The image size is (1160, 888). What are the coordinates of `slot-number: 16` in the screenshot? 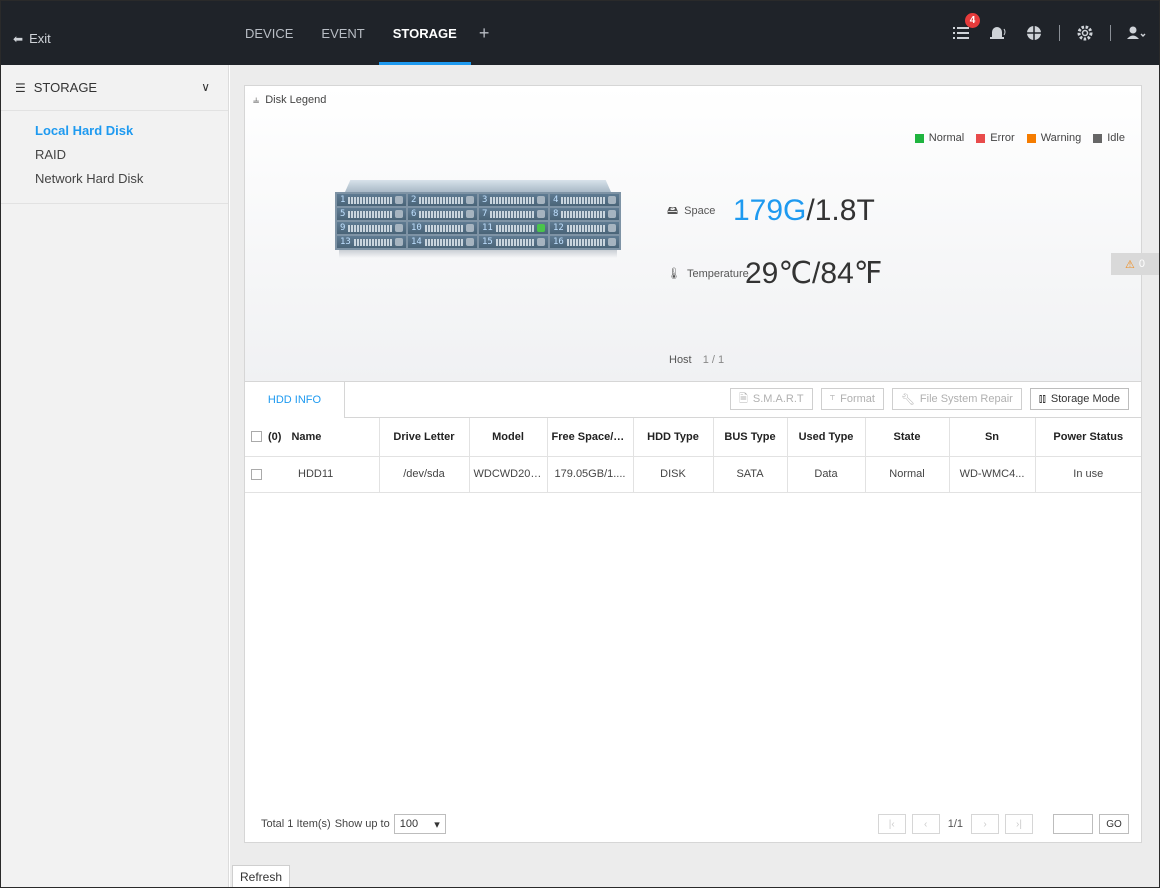 It's located at (558, 242).